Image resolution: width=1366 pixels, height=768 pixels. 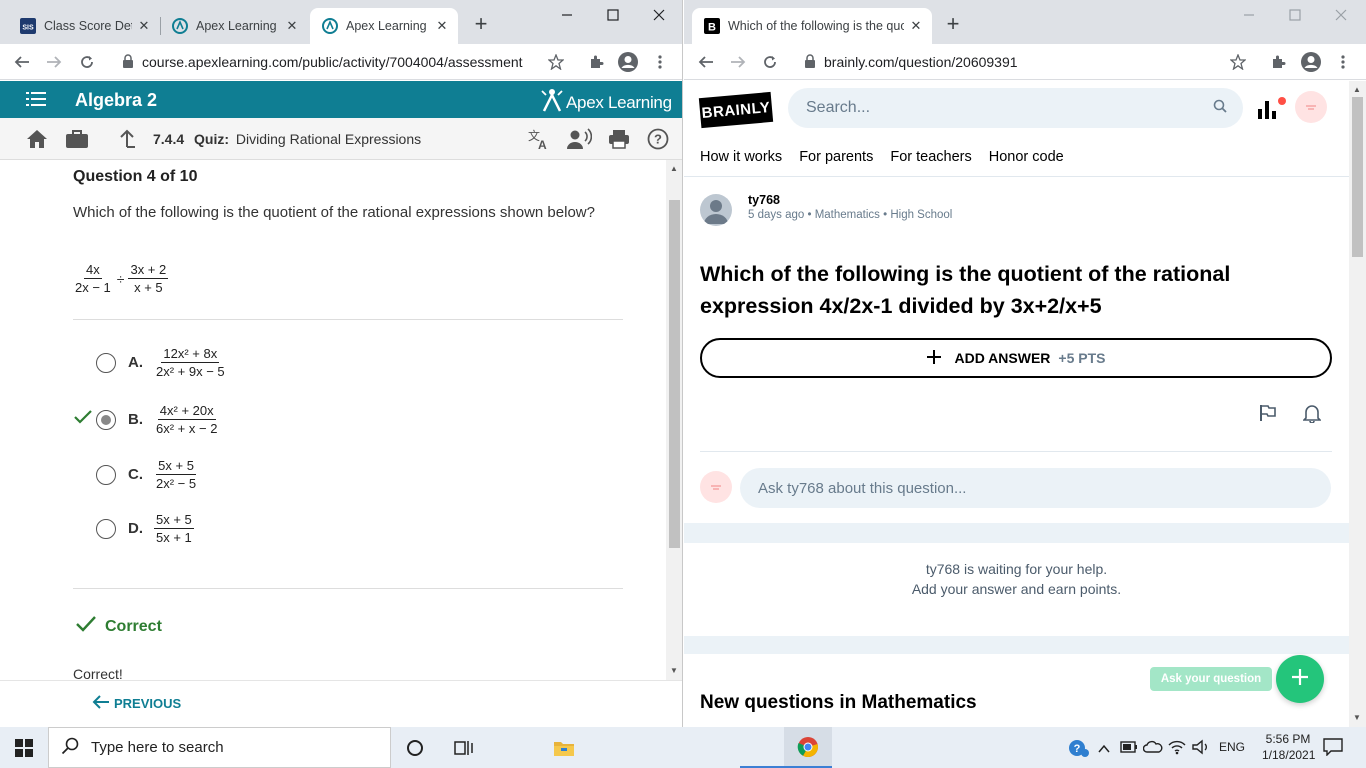 What do you see at coordinates (1288, 747) in the screenshot?
I see `clock: 5:56 PM 1/18/2021` at bounding box center [1288, 747].